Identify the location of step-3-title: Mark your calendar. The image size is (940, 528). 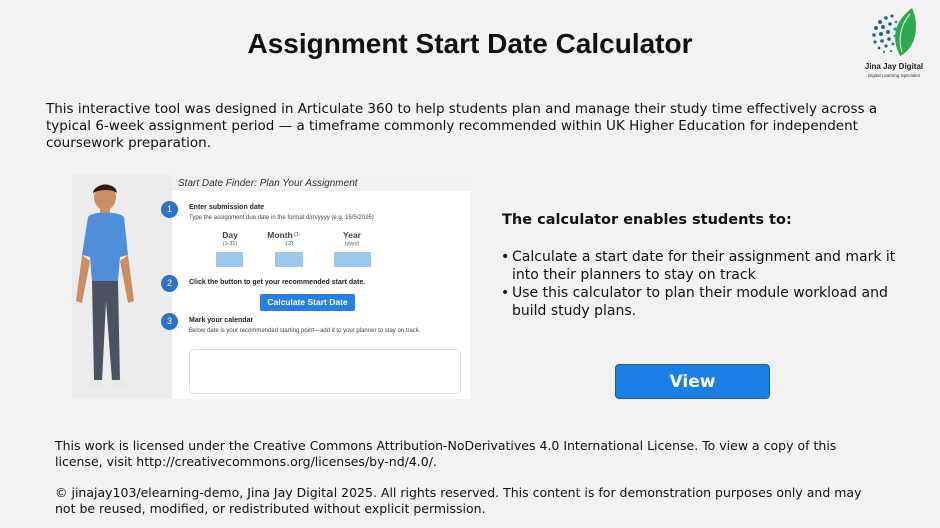
(221, 320).